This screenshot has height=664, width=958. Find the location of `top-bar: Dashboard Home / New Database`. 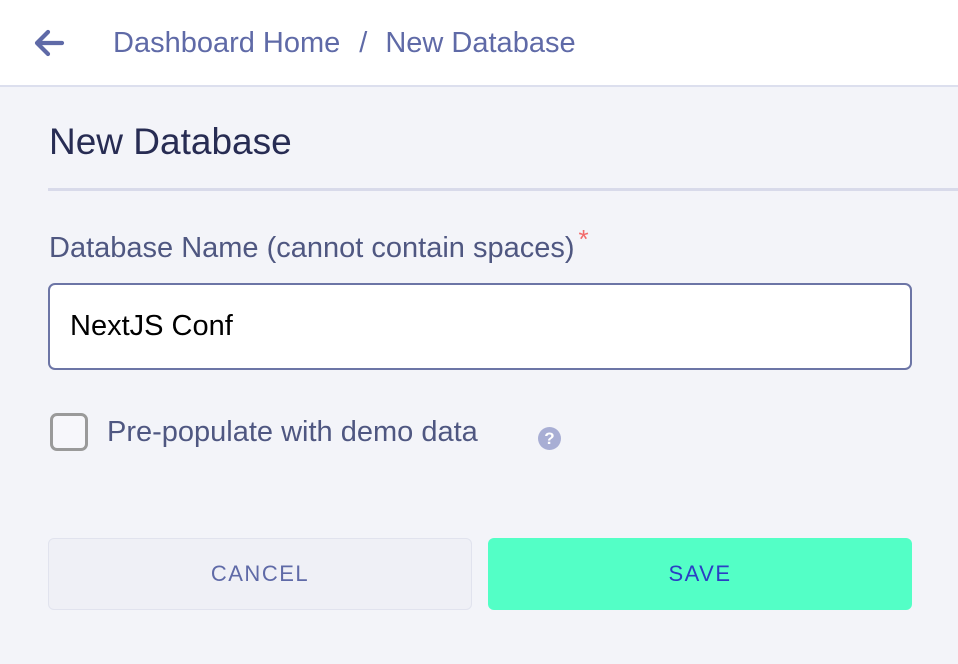

top-bar: Dashboard Home / New Database is located at coordinates (479, 43).